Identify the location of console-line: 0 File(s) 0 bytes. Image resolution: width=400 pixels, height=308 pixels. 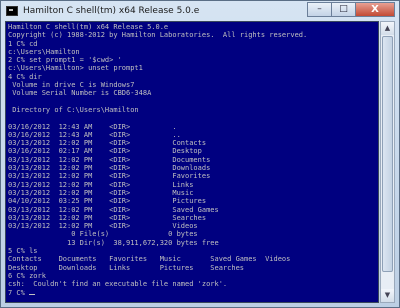
(157, 234).